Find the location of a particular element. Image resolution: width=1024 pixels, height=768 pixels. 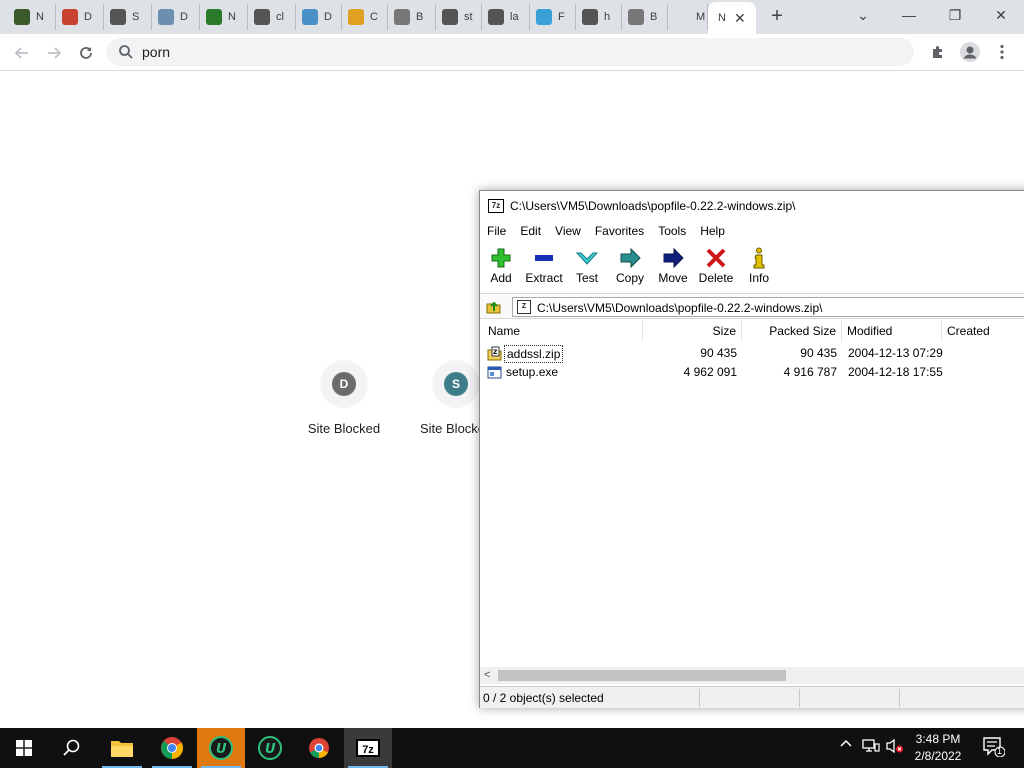

browser-tab: F is located at coordinates (553, 17).